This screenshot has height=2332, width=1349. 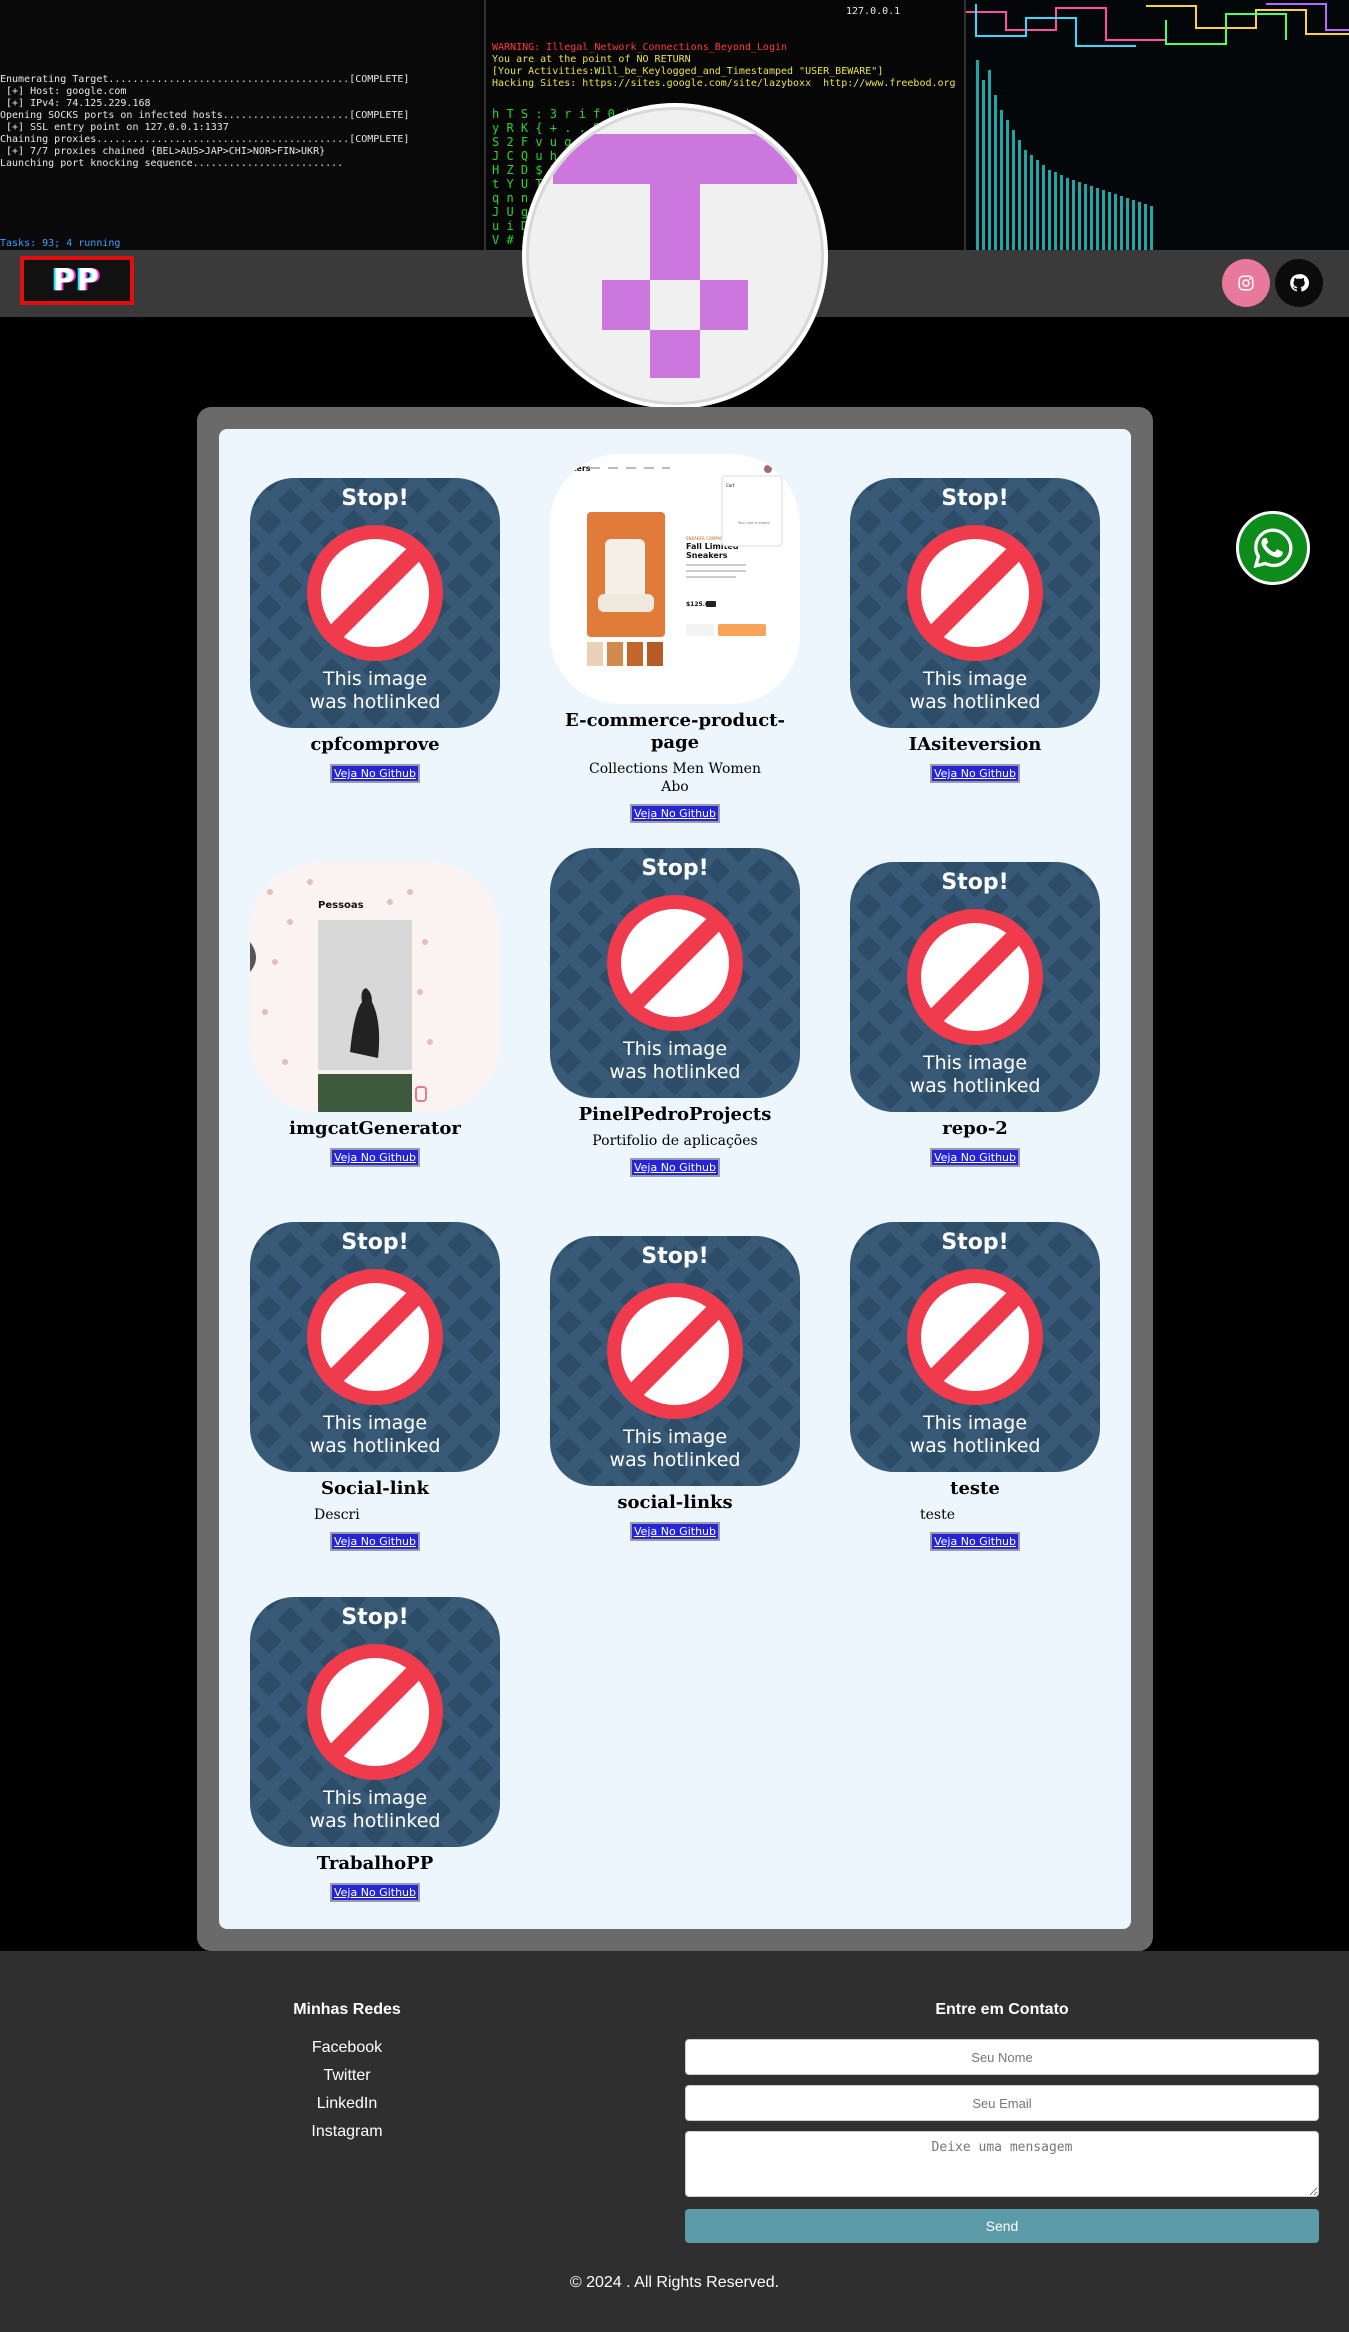 I want to click on project-image-cat: Pessoas, so click(x=375, y=987).